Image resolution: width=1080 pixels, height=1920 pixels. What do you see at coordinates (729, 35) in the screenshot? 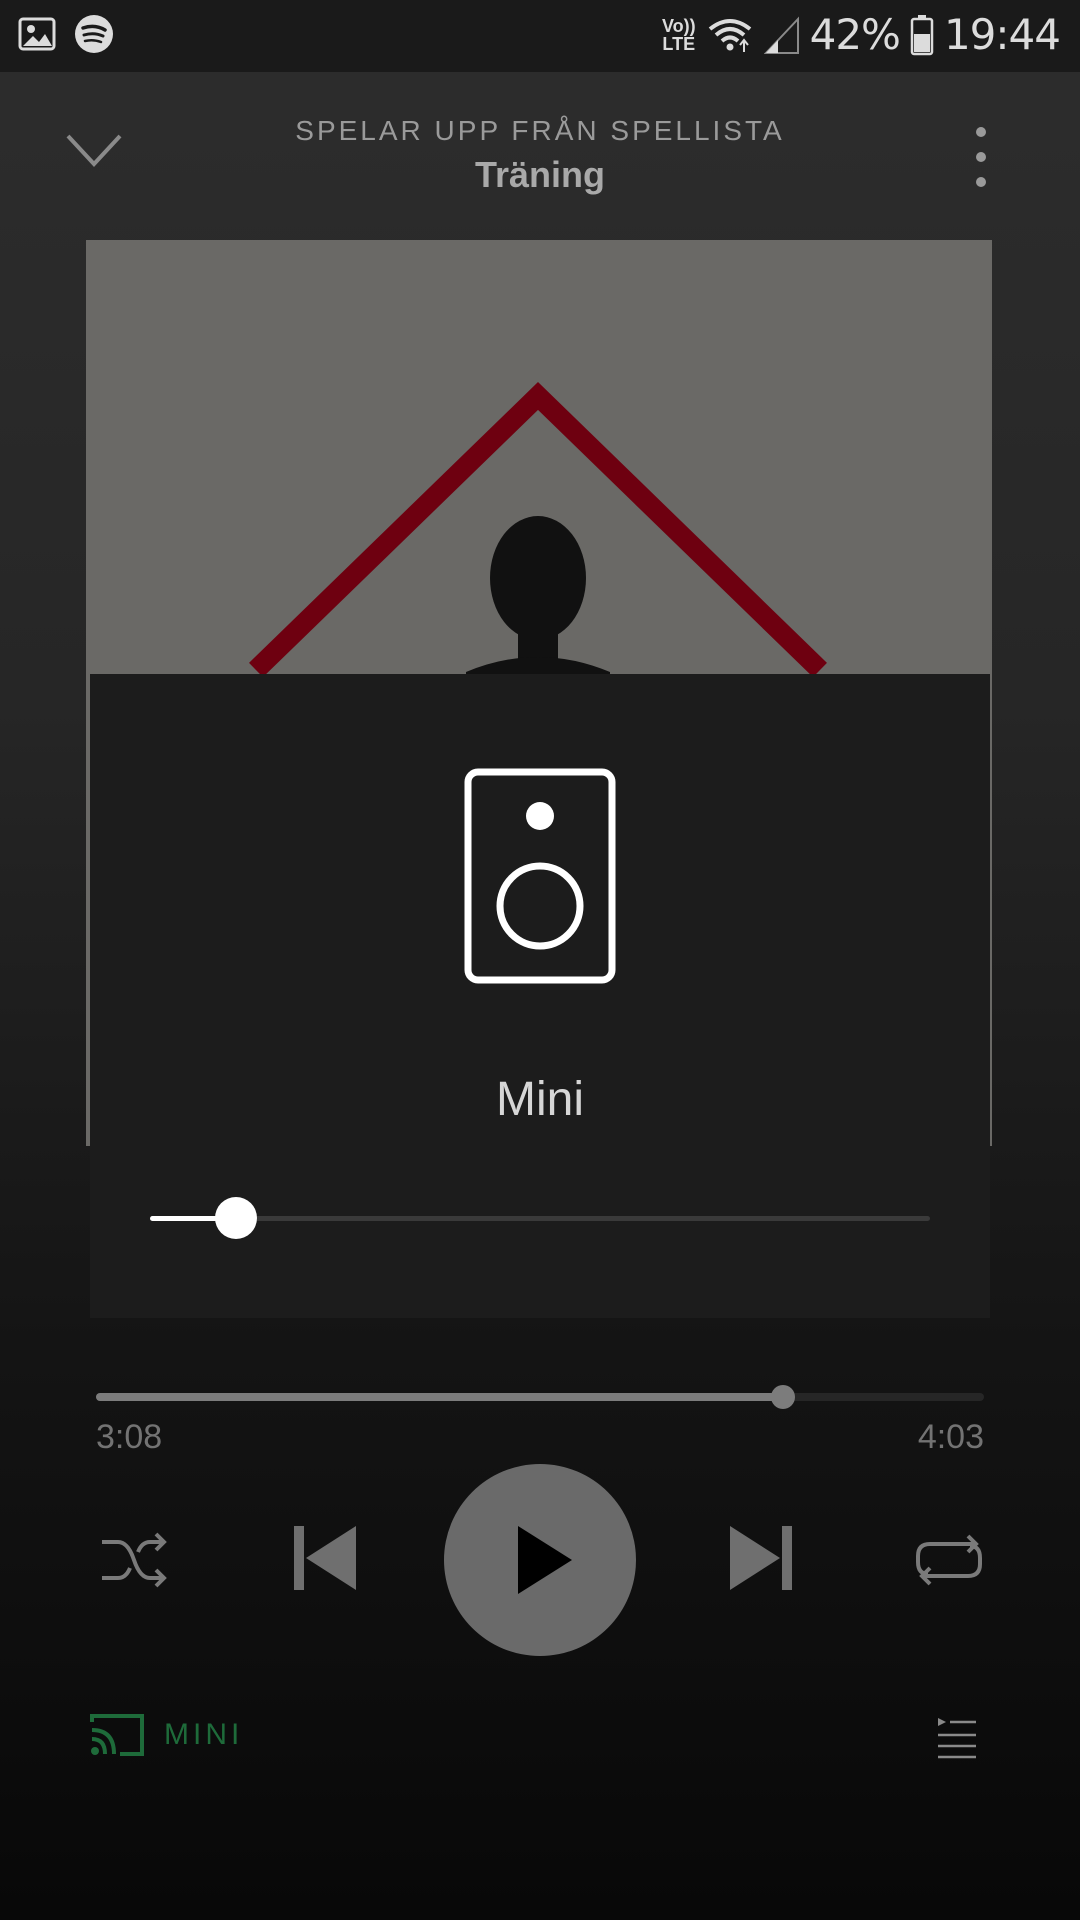
I see `wifi-icon` at bounding box center [729, 35].